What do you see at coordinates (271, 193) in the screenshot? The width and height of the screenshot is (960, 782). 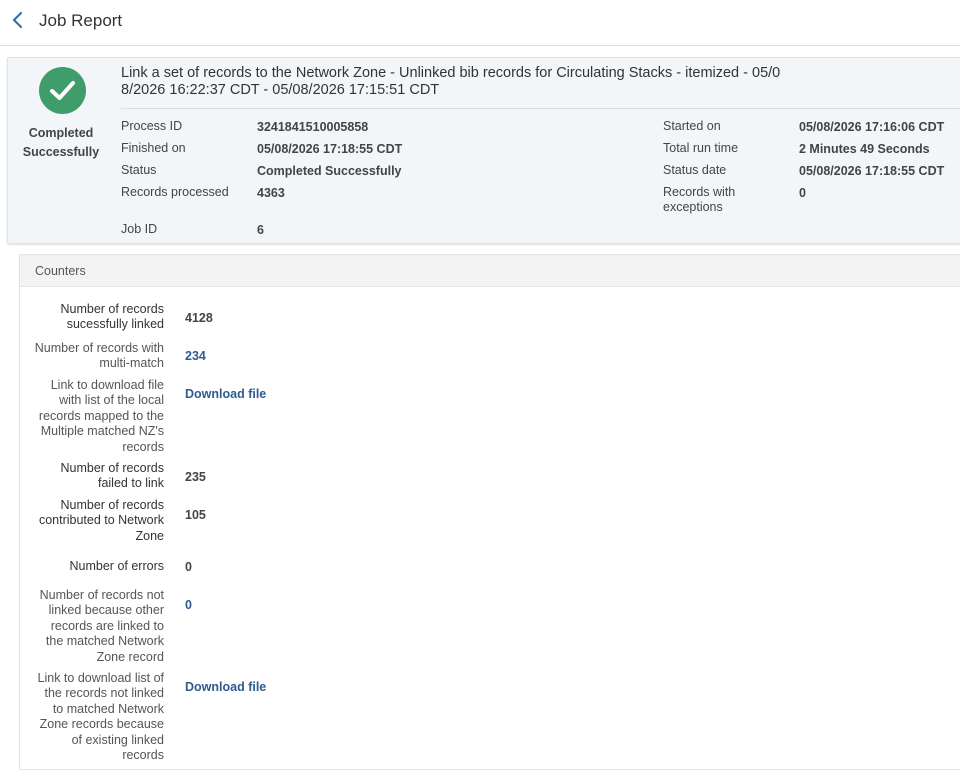 I see `records-processed-value: 4363` at bounding box center [271, 193].